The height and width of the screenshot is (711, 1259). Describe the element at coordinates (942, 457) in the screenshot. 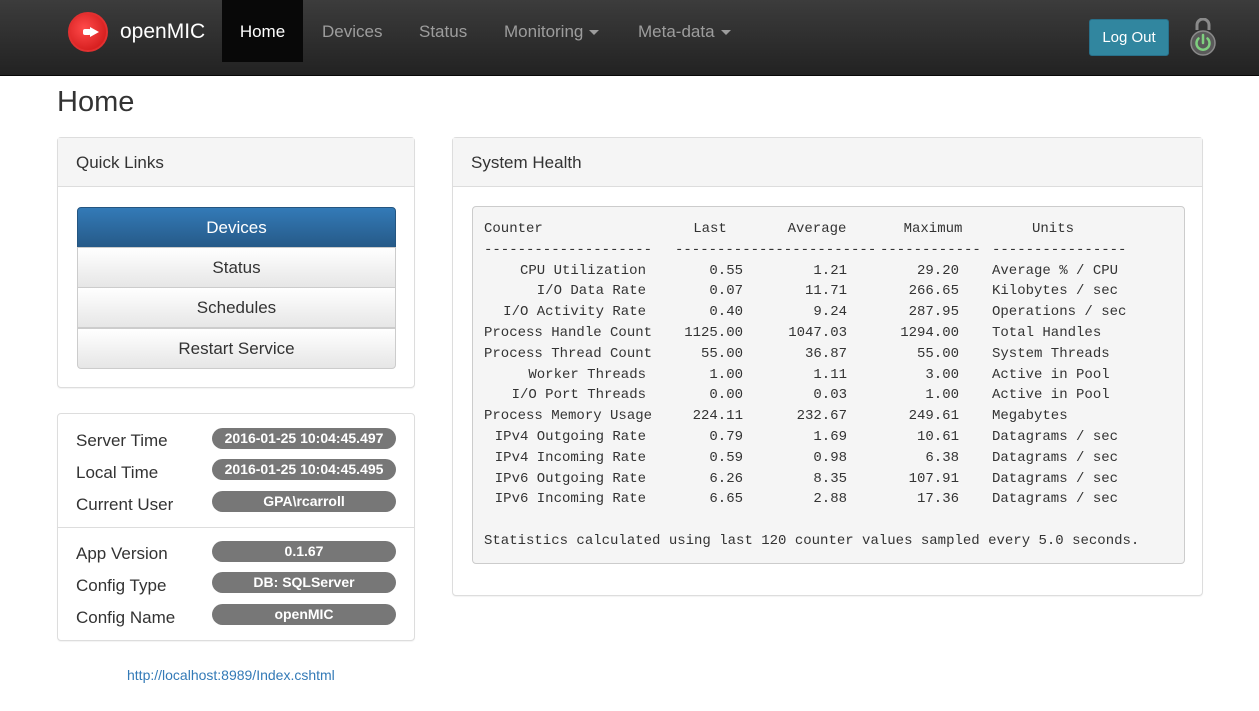

I see `stats-value-cell: 6.38` at that location.